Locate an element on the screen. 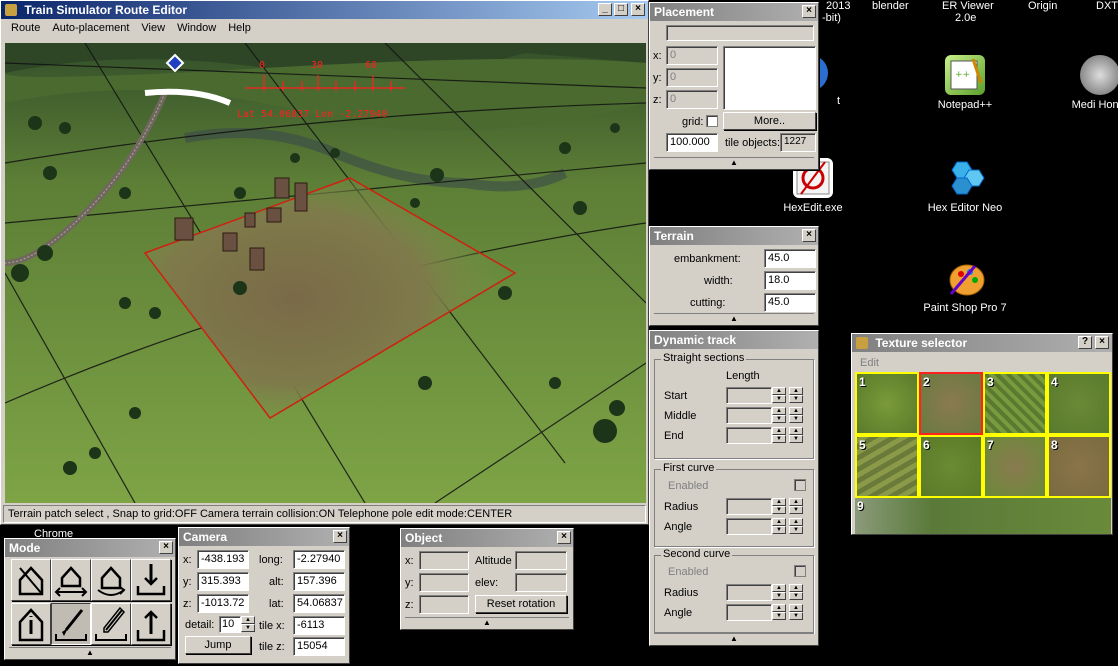 The image size is (1118, 666). texture-close-button: × is located at coordinates (1102, 342).